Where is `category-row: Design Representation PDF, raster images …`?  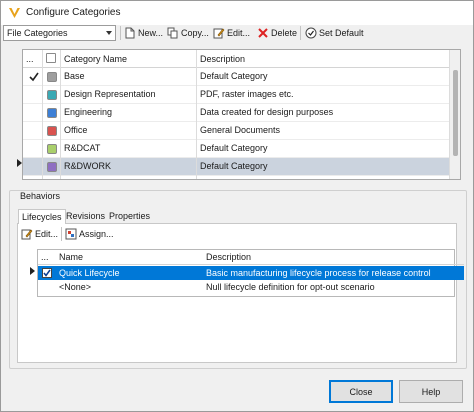
category-row: Design Representation PDF, raster images … is located at coordinates (241, 95).